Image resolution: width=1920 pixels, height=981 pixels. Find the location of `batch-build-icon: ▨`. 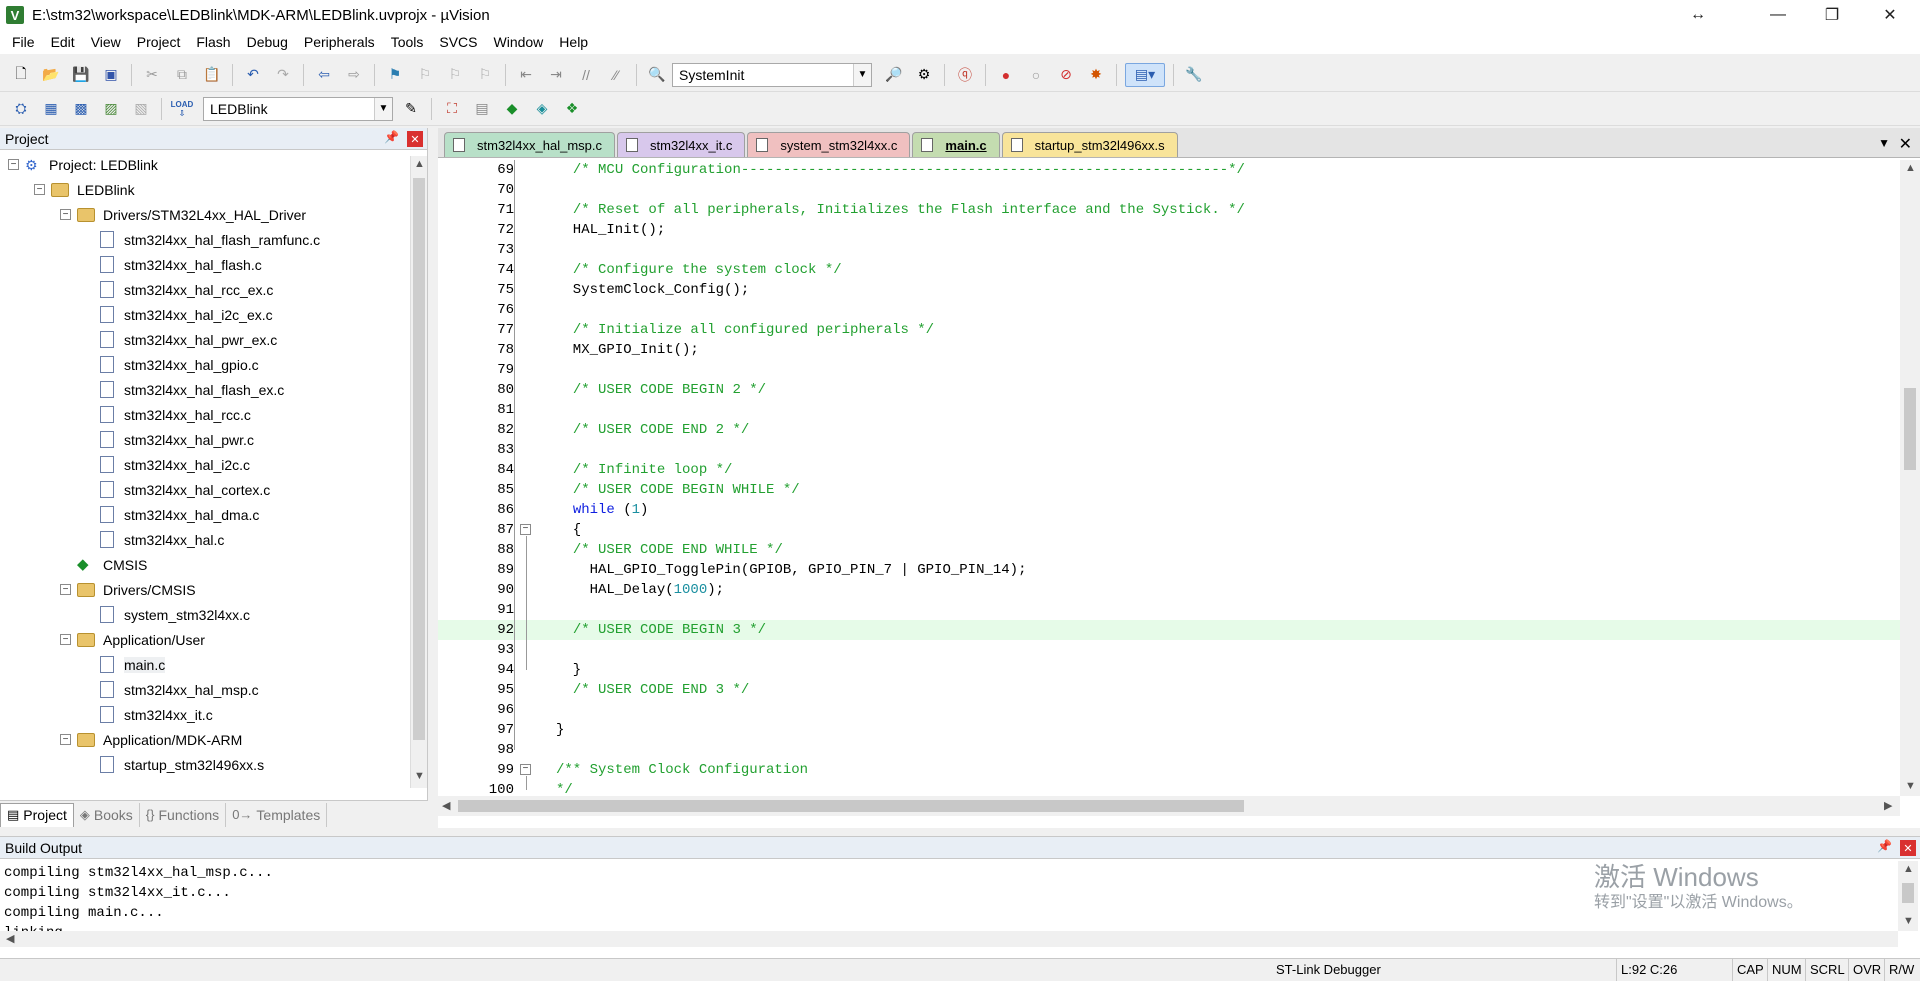

batch-build-icon: ▨ is located at coordinates (111, 109).